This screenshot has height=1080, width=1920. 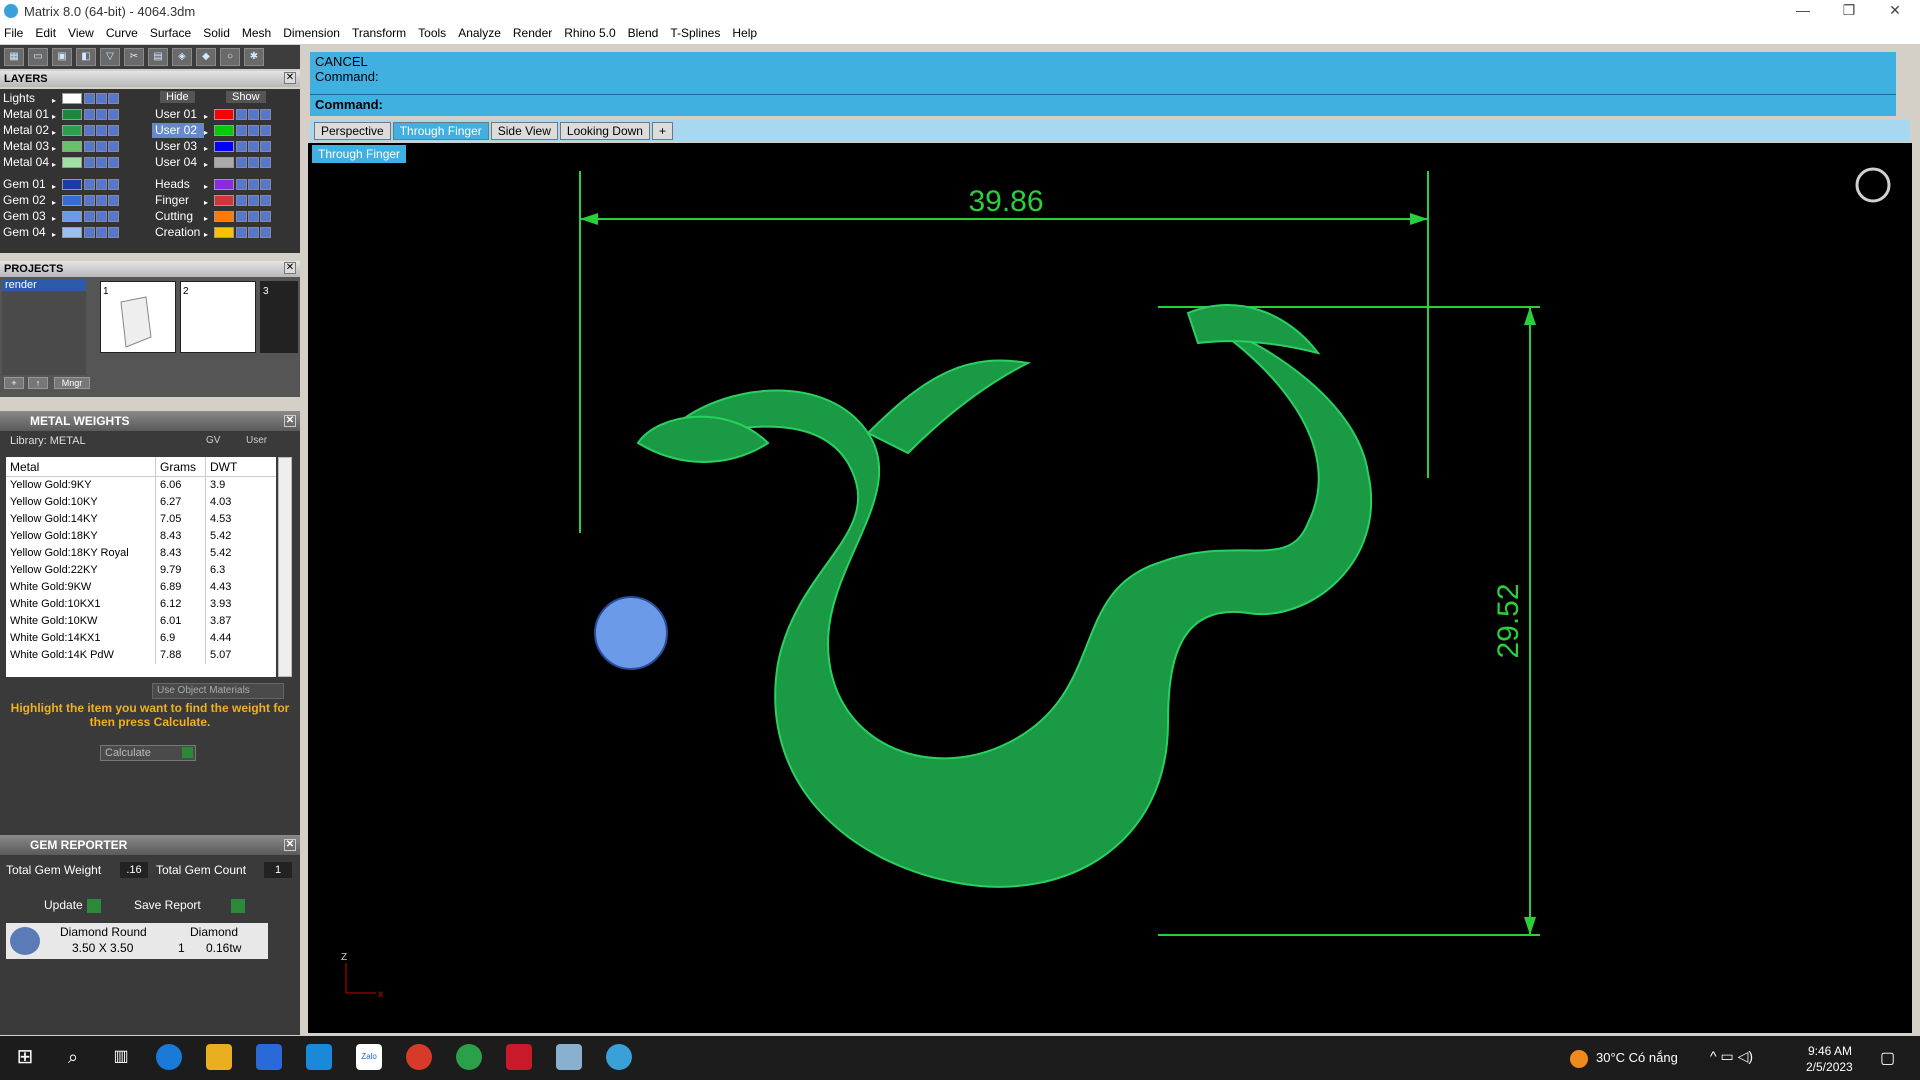 I want to click on layer-row: User 01 ▸, so click(x=212, y=114).